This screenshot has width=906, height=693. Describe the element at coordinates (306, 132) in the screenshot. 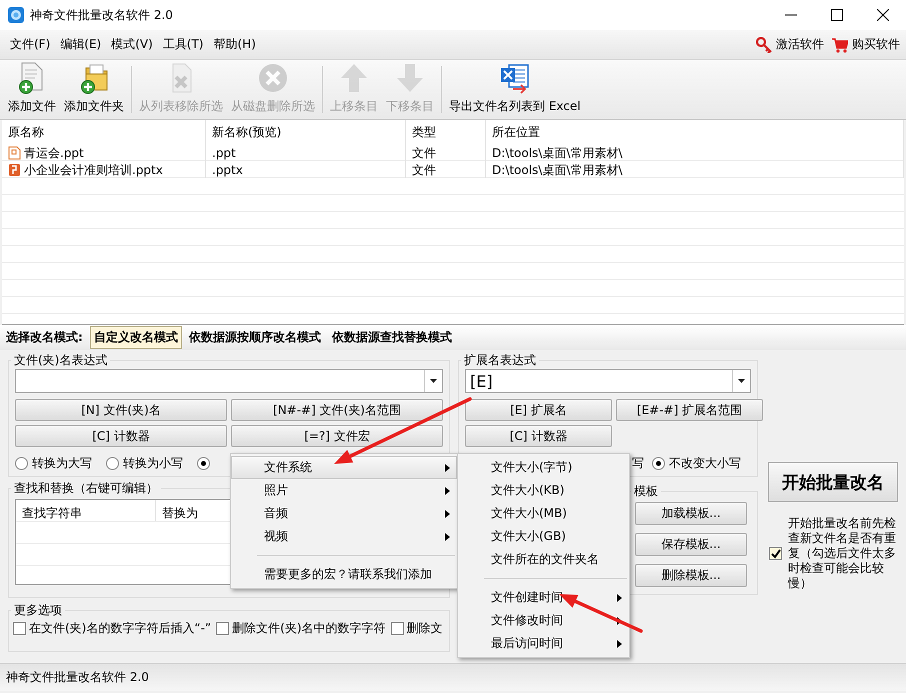

I see `column-header: 新名称(预览)` at that location.